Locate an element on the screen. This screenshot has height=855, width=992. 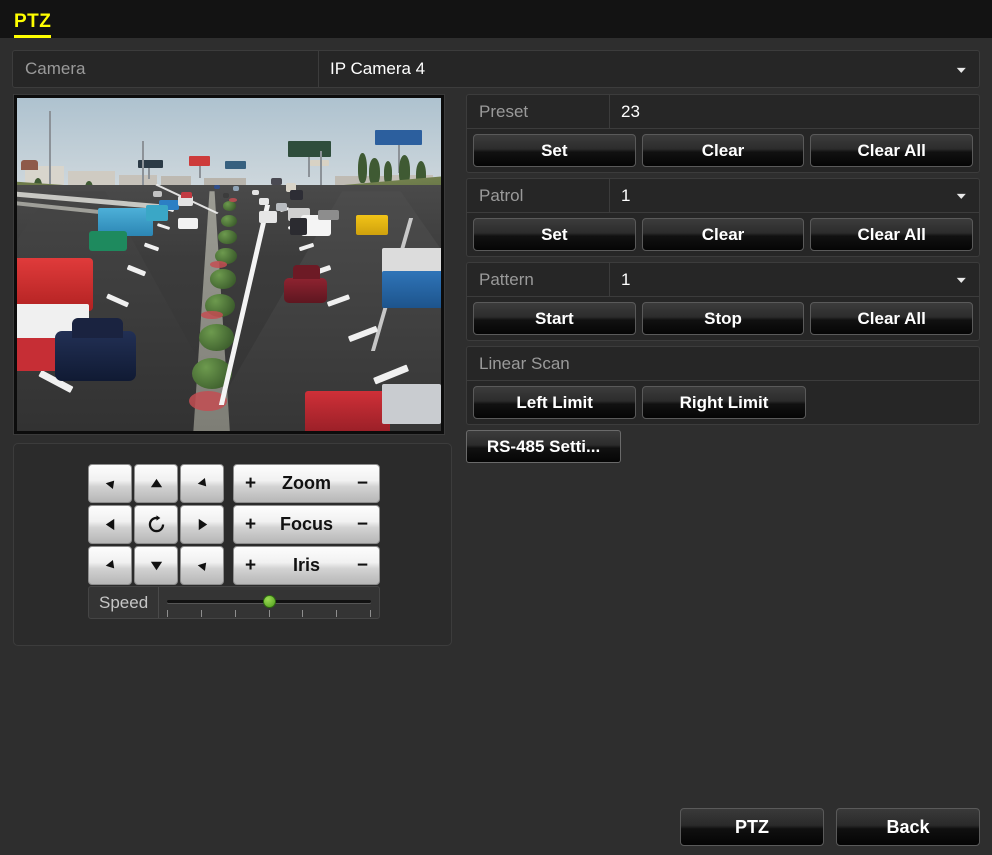
preset-buttons: Set Clear Clear All is located at coordinates (723, 150).